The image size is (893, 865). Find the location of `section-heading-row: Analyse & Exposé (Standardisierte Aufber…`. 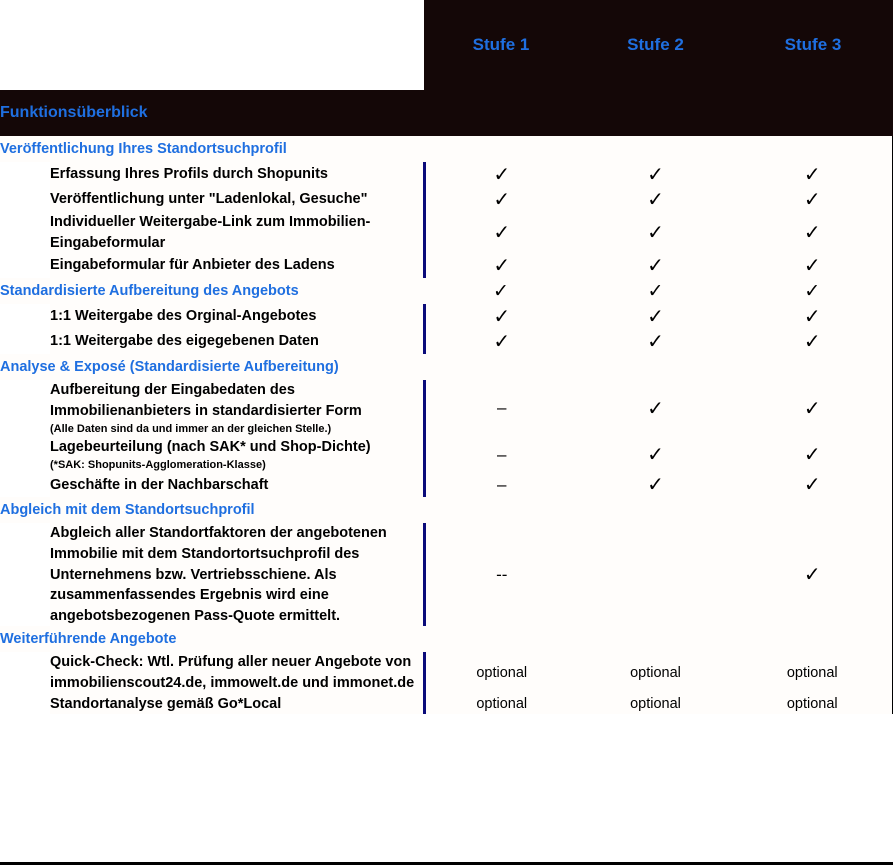

section-heading-row: Analyse & Exposé (Standardisierte Aufber… is located at coordinates (446, 367).